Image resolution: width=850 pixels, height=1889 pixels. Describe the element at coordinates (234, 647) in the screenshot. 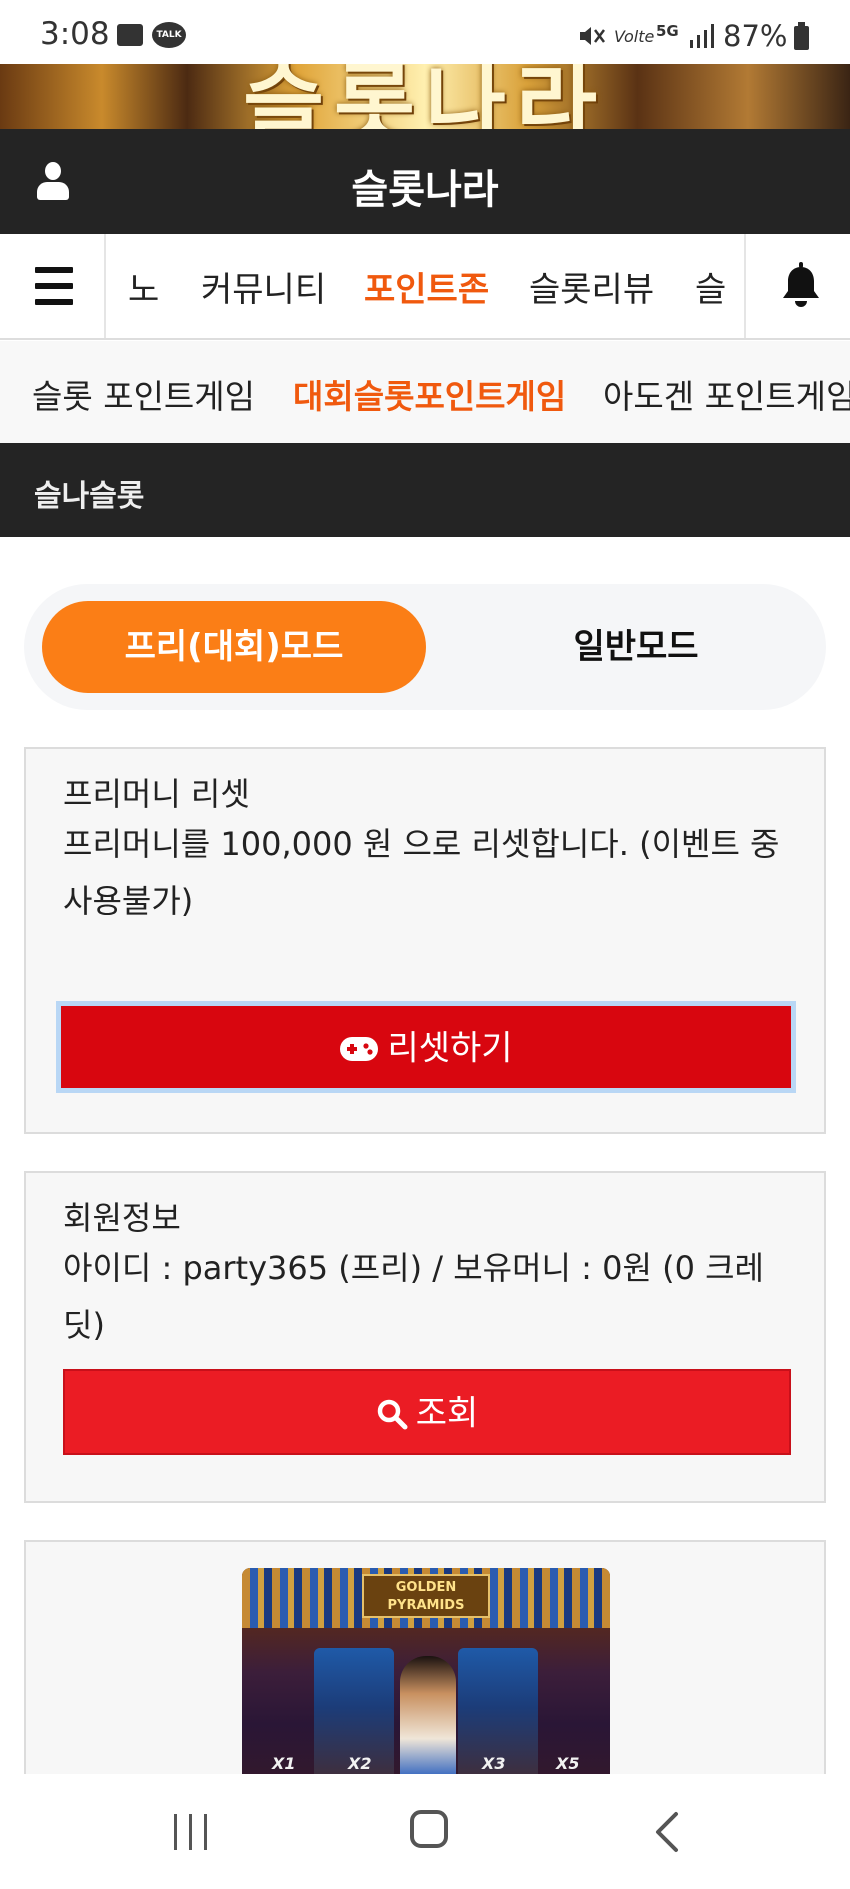

I see `free-mode-button: 프리(대회)모드` at that location.